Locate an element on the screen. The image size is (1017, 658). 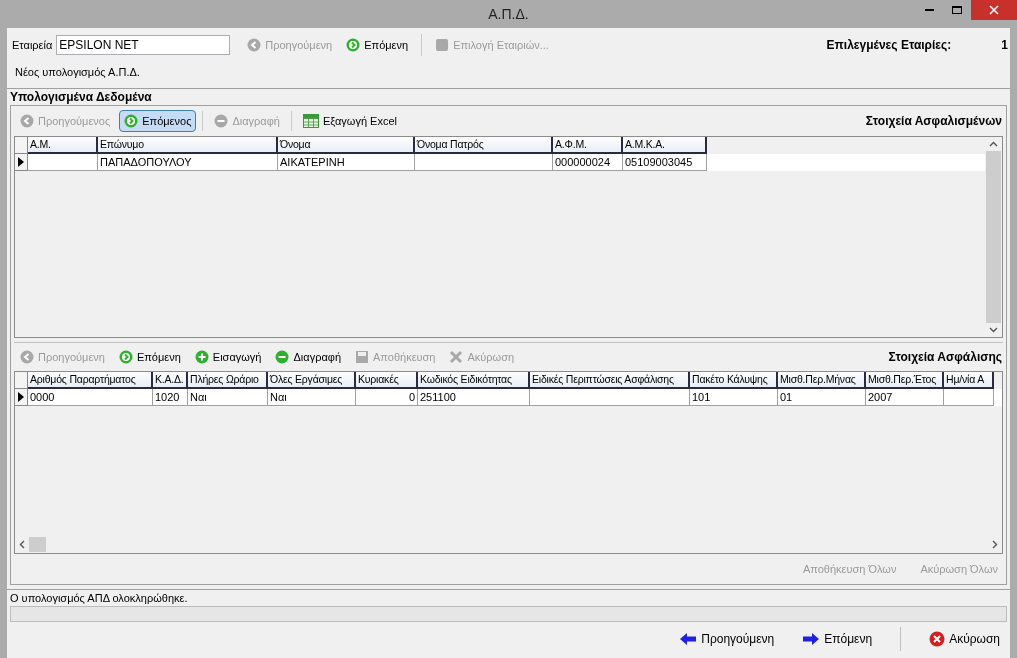
column-header: Αριθμός Παραρτήματος is located at coordinates (90, 380).